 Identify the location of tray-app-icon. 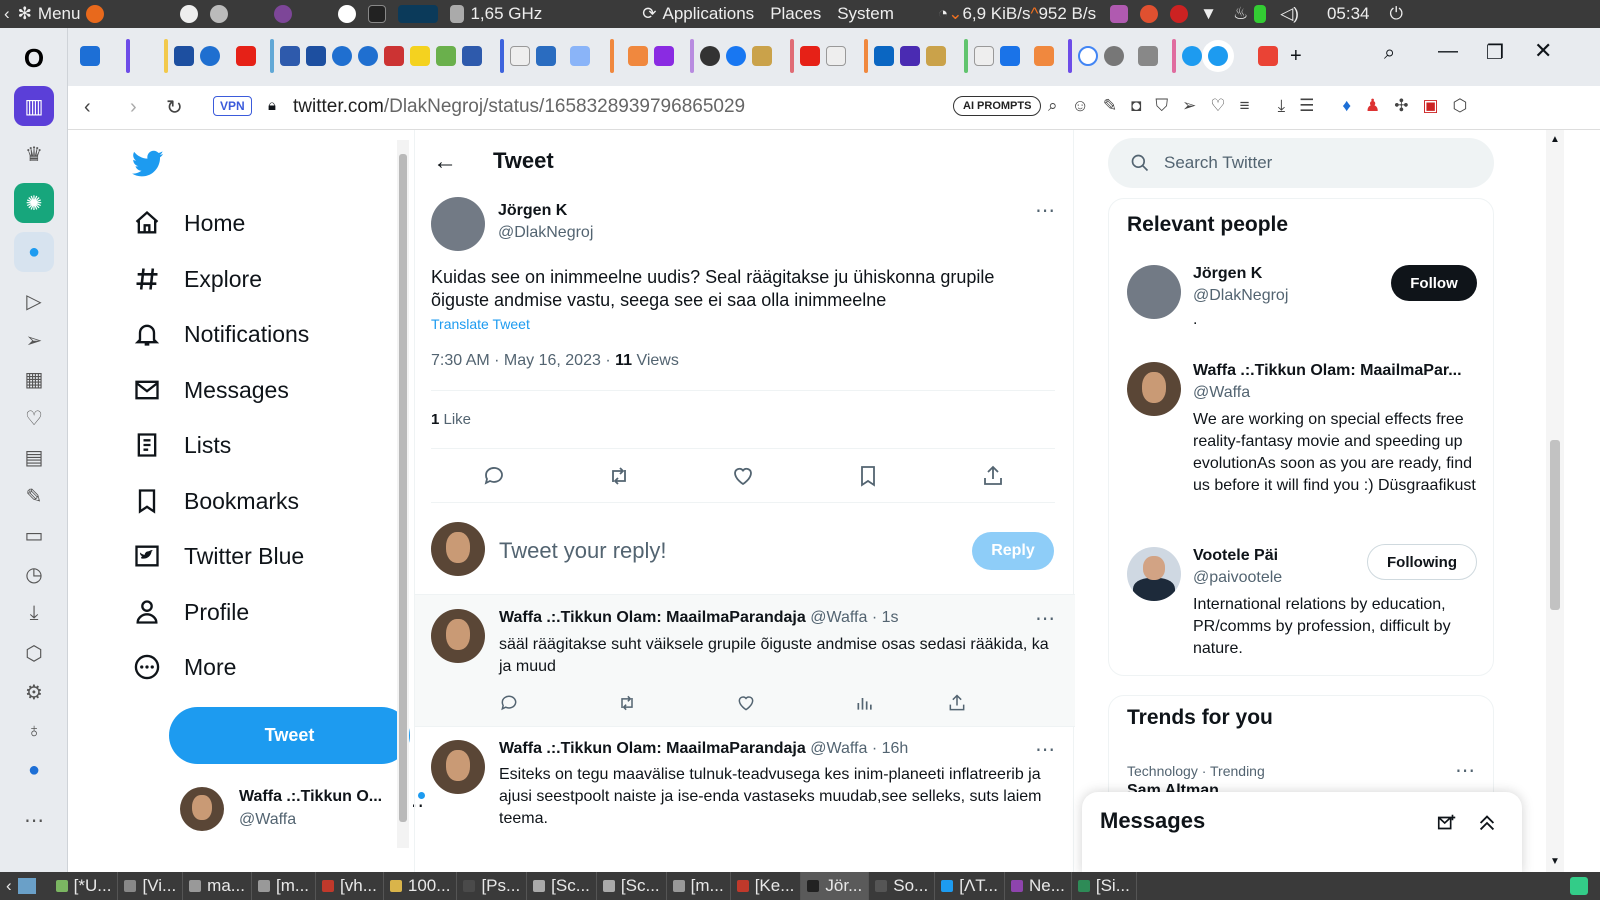
(1149, 14).